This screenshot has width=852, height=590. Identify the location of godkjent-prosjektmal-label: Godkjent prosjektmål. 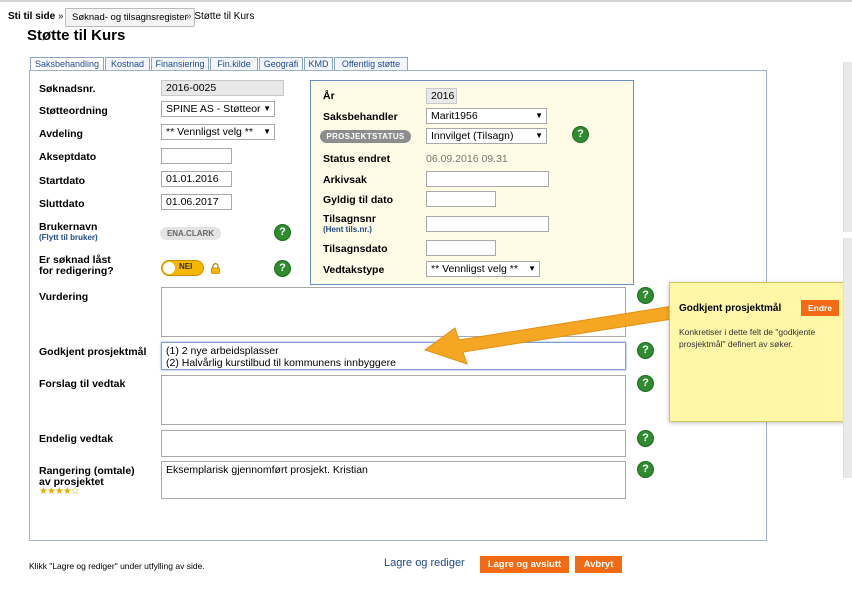
(93, 352).